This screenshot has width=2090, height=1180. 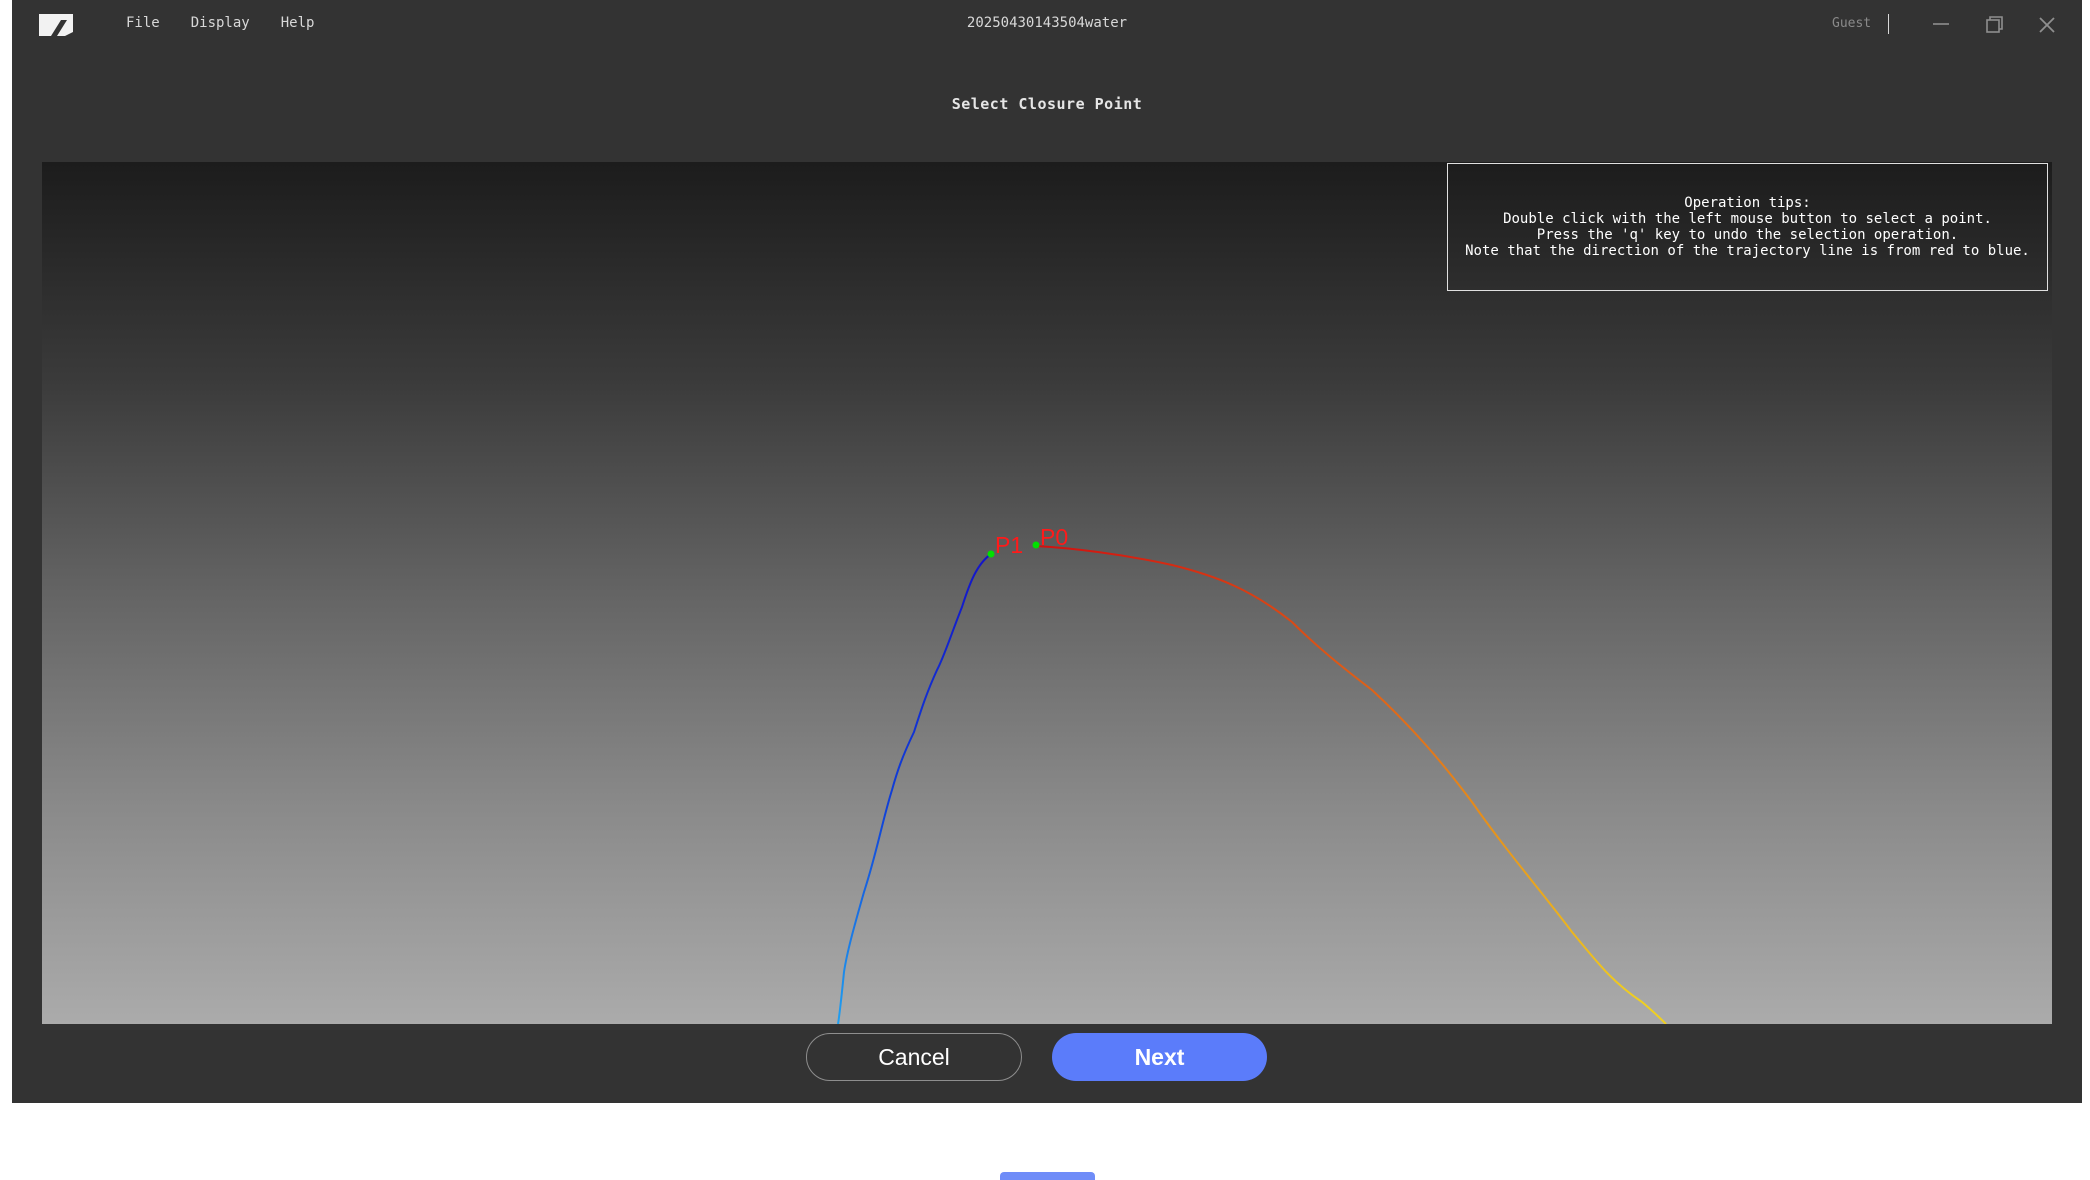 I want to click on tips-heading: Operation tips:, so click(x=1747, y=203).